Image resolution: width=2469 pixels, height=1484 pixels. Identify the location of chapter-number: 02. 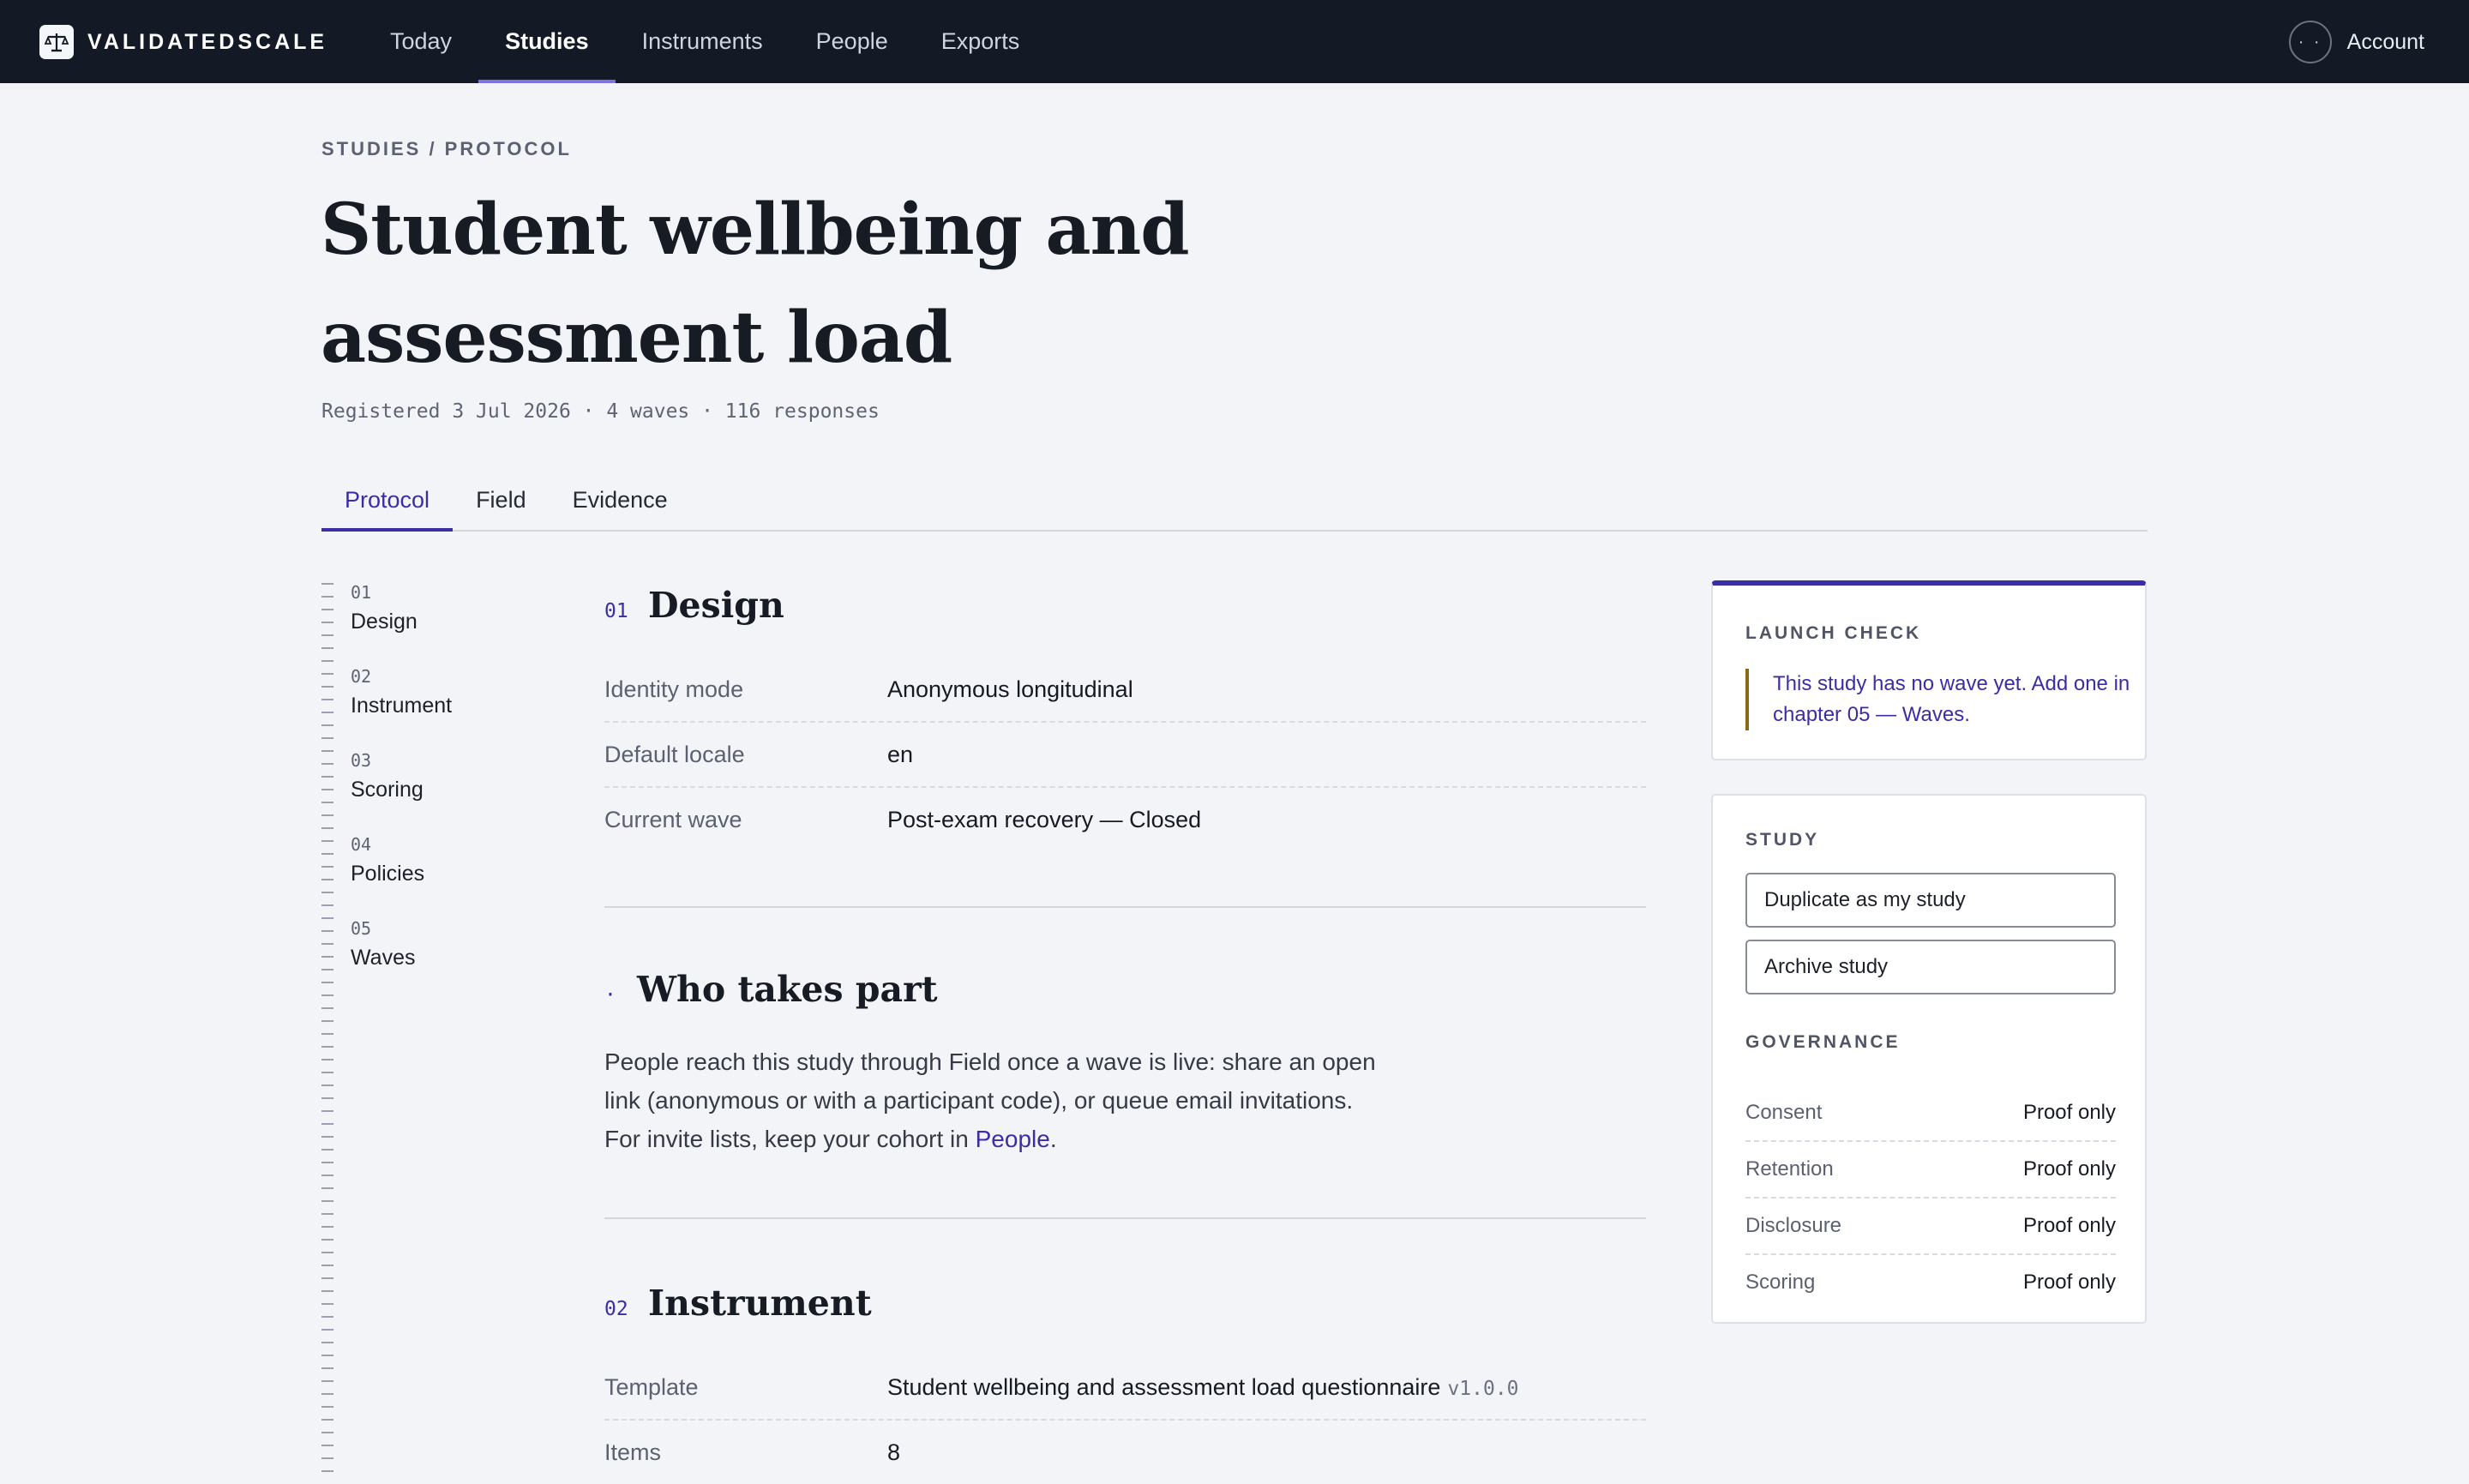
(361, 676).